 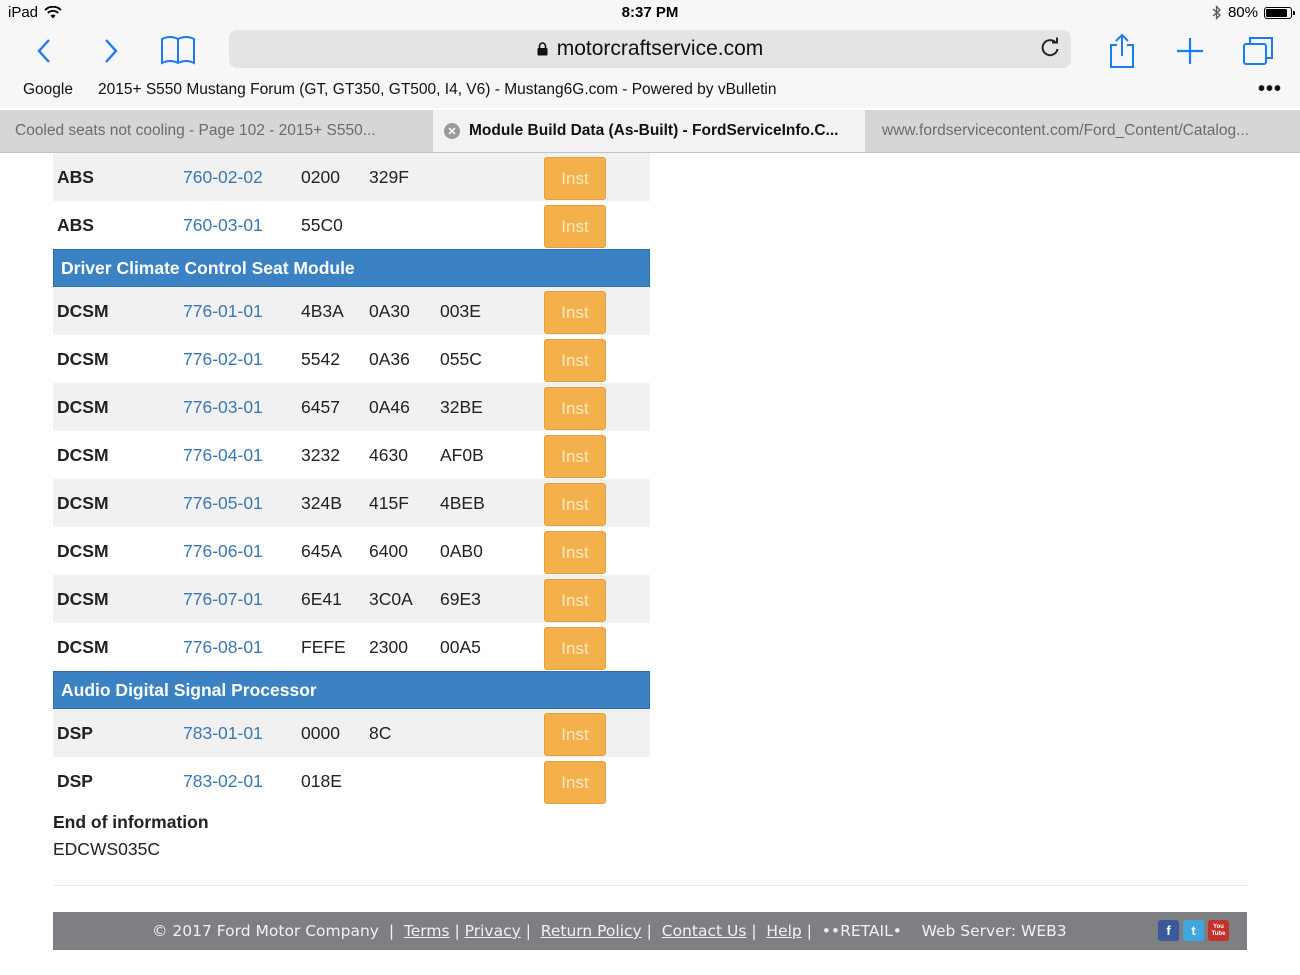 I want to click on reload-icon, so click(x=1050, y=48).